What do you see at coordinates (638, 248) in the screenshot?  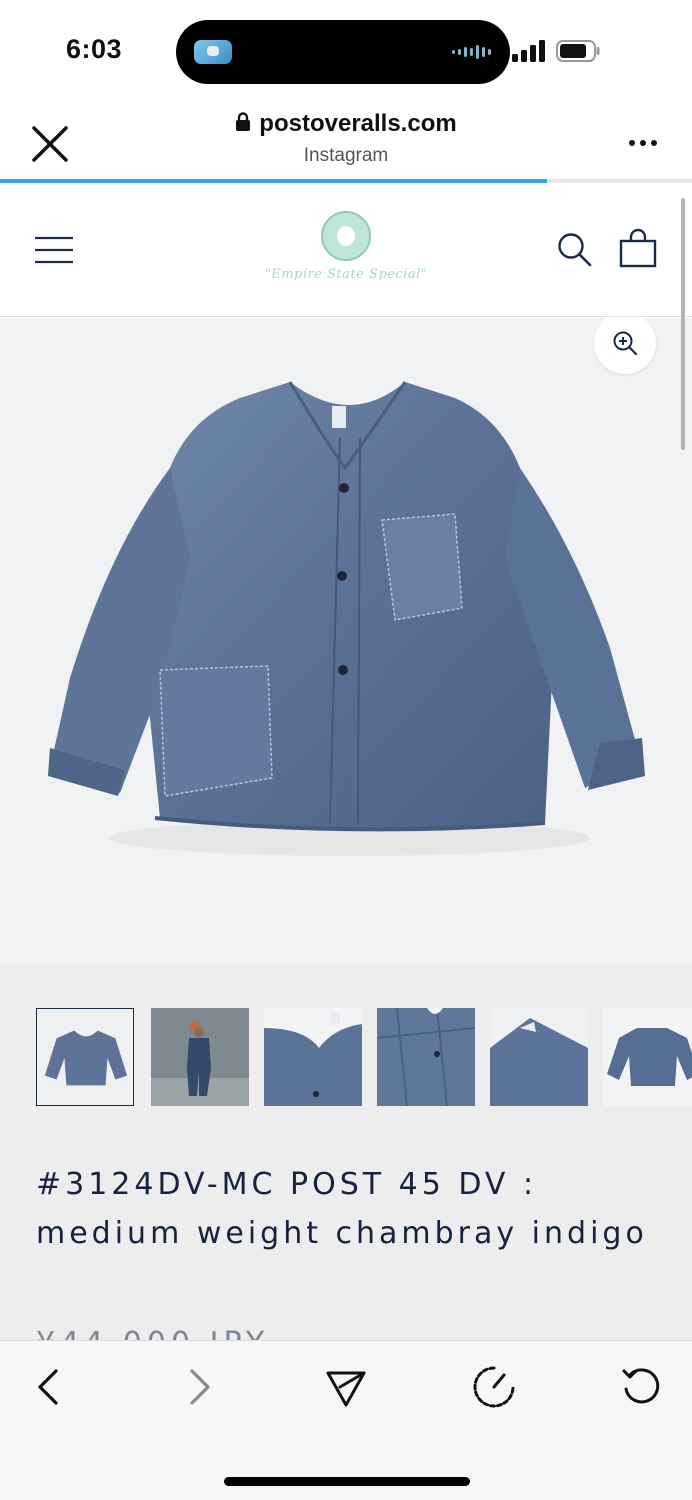 I see `bag-icon` at bounding box center [638, 248].